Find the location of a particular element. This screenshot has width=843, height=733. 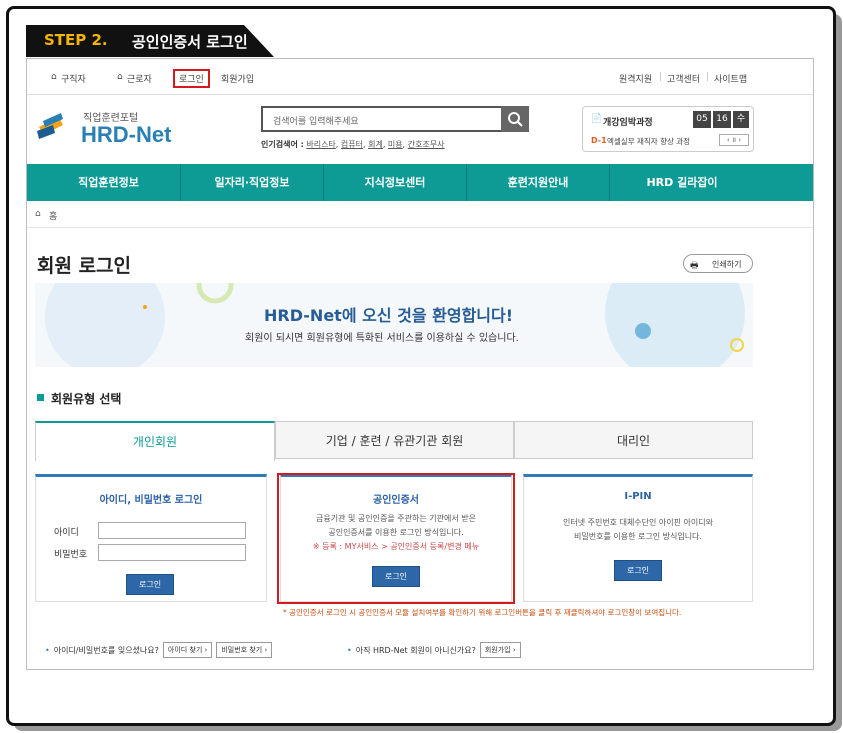

weekday-box: 수 is located at coordinates (741, 119).